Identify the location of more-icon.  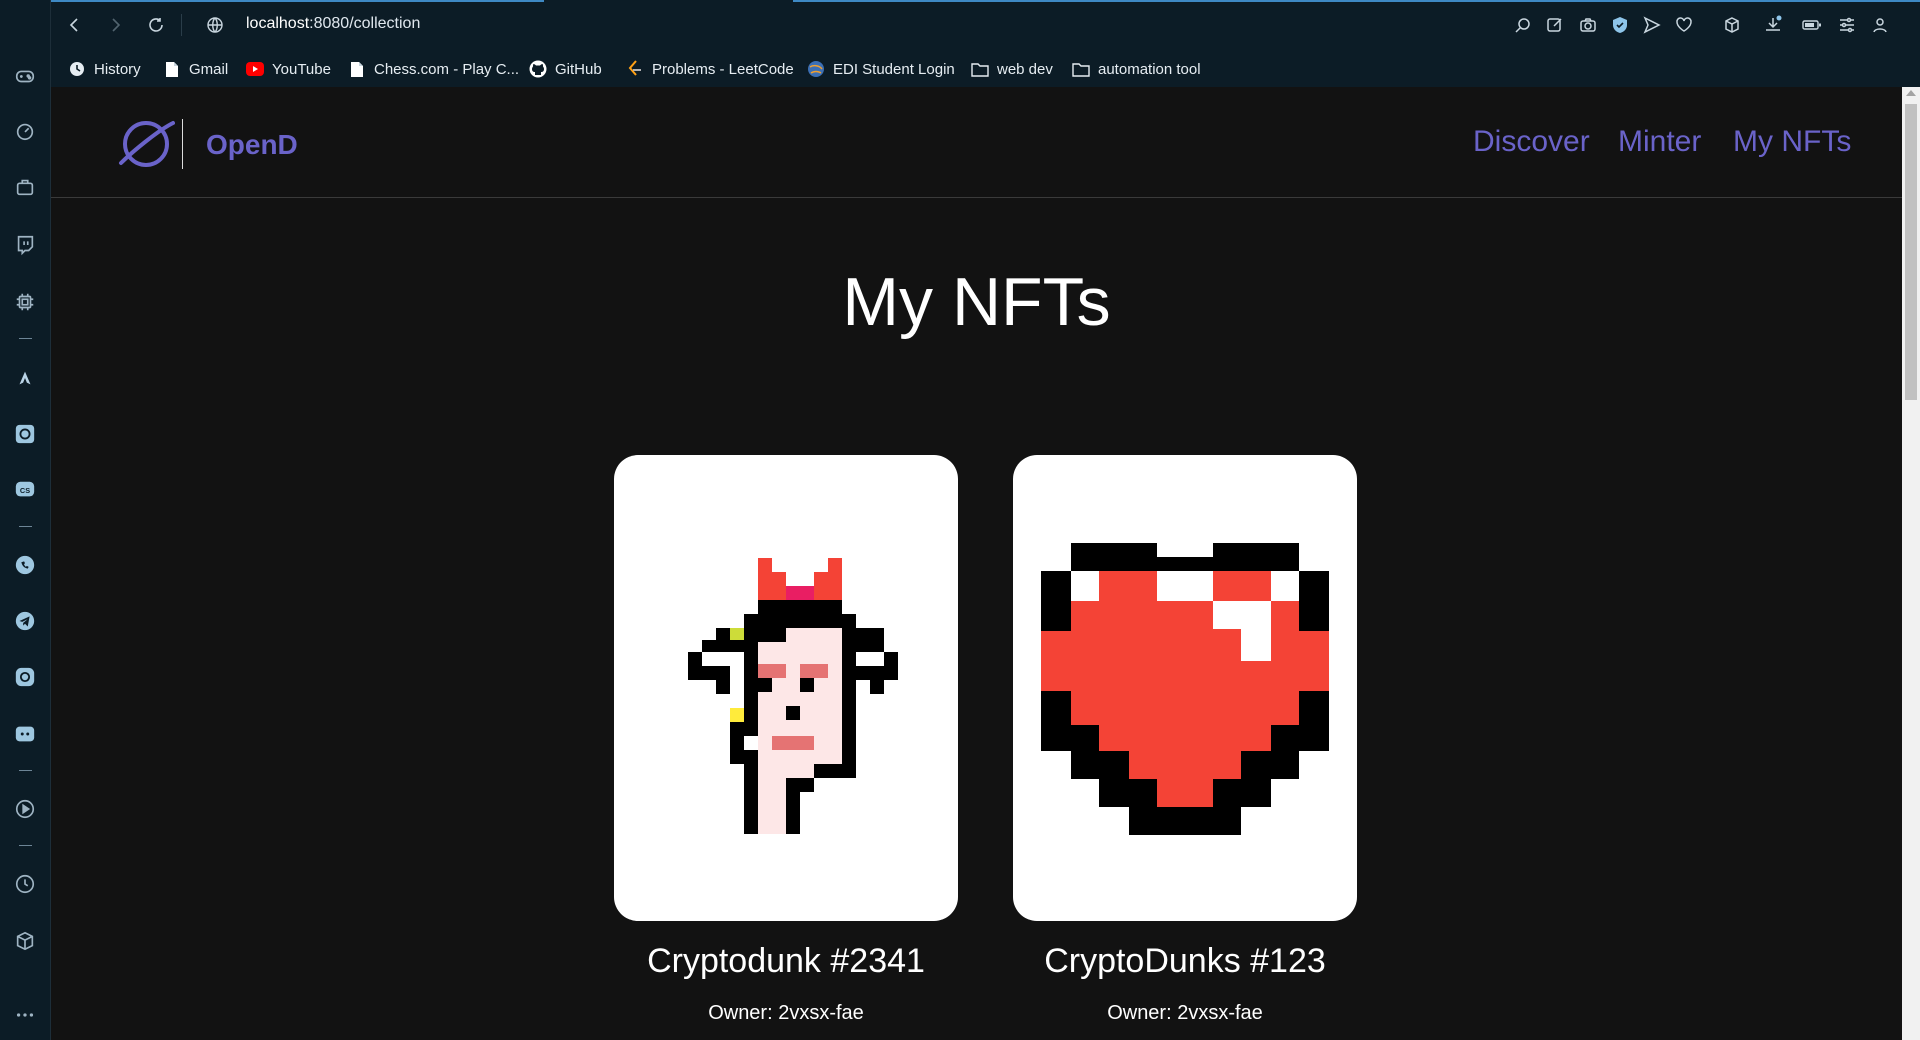
(25, 1015).